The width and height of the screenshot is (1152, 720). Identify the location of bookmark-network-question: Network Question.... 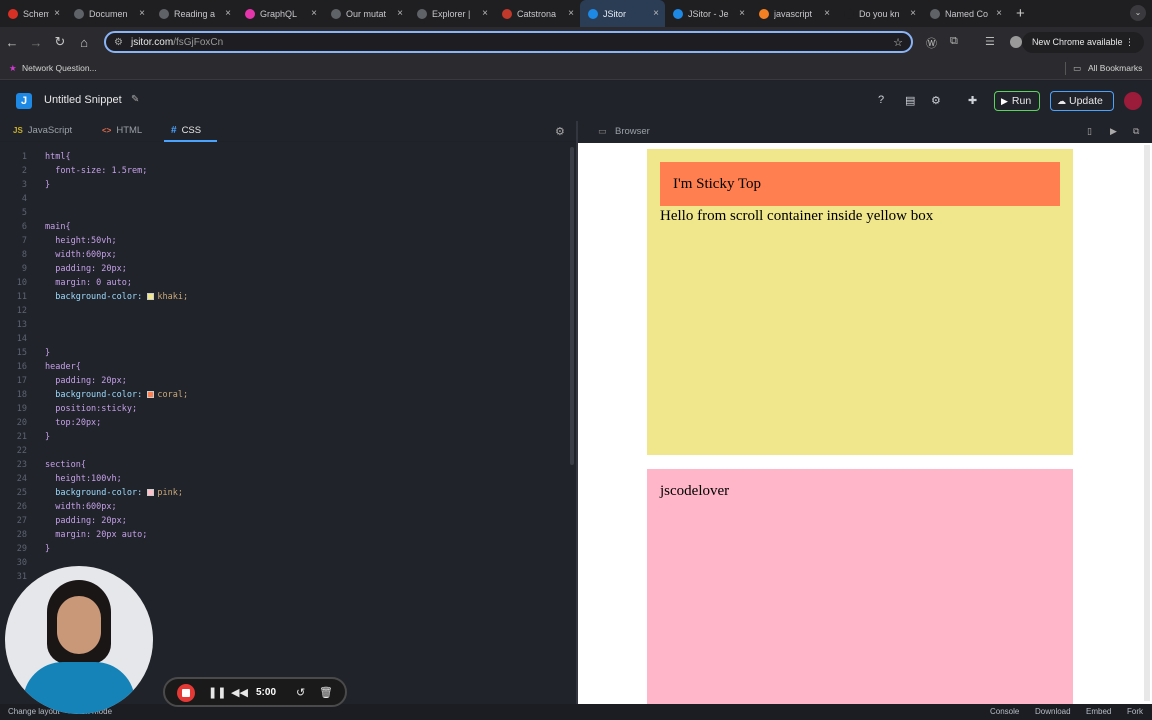
(59, 68).